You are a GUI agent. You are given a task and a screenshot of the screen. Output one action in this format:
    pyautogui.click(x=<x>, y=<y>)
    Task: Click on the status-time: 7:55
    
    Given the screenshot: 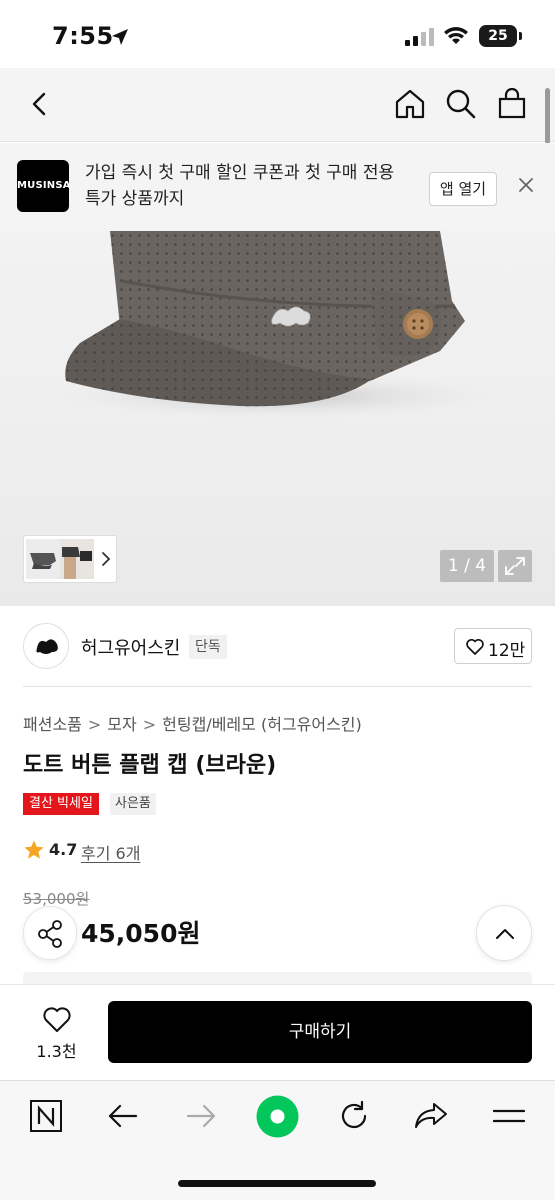 What is the action you would take?
    pyautogui.click(x=83, y=36)
    